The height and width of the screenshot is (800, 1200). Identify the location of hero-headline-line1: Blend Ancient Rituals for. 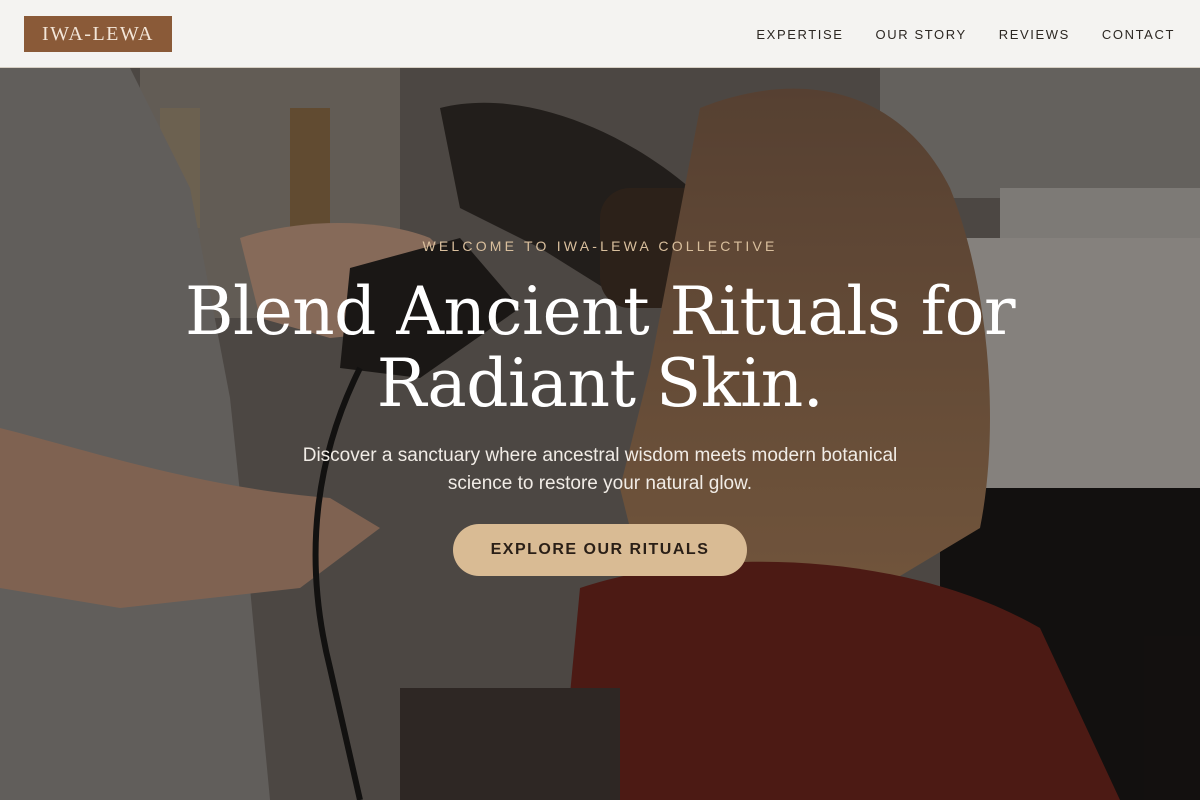
(600, 311).